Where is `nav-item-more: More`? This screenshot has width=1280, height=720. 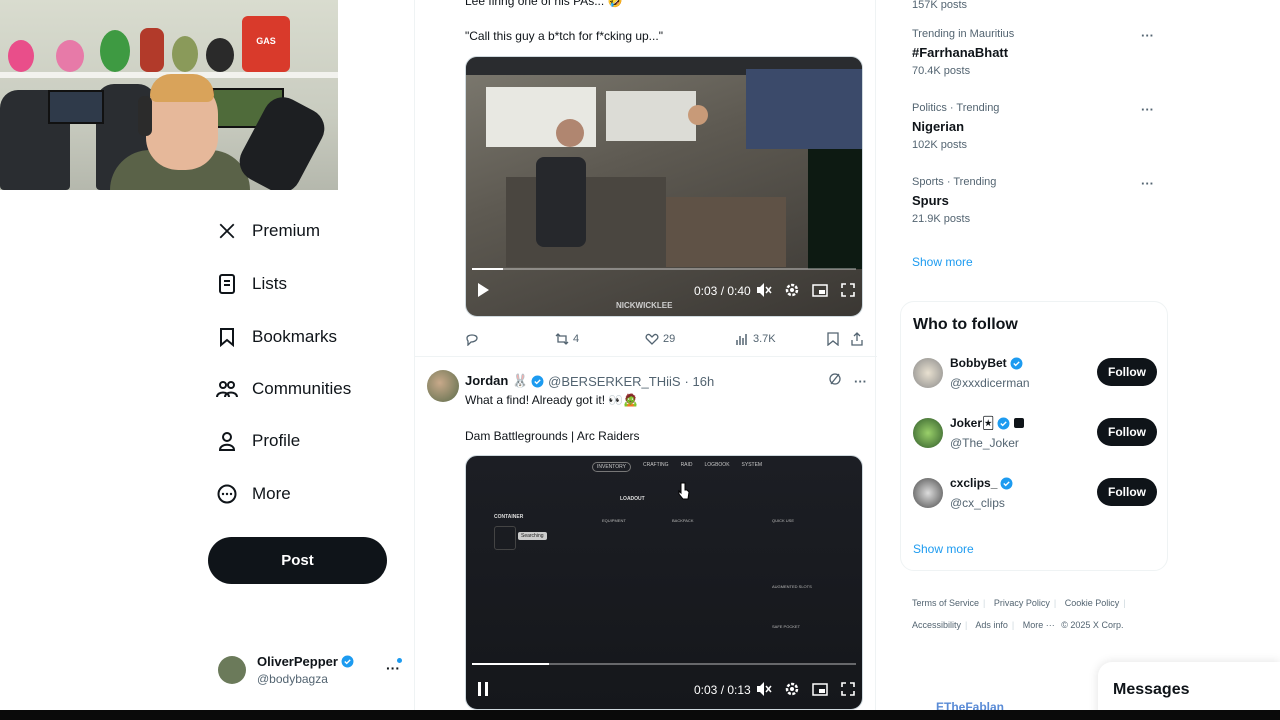
nav-item-more: More is located at coordinates (253, 494).